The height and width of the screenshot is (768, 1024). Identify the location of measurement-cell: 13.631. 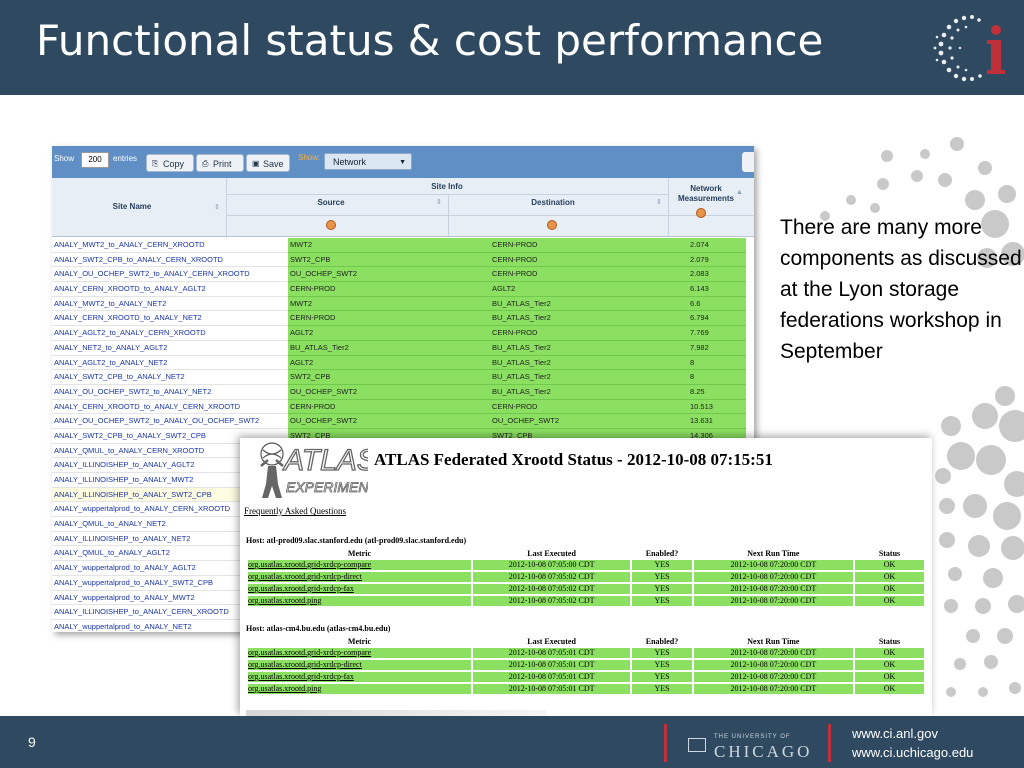
(701, 421).